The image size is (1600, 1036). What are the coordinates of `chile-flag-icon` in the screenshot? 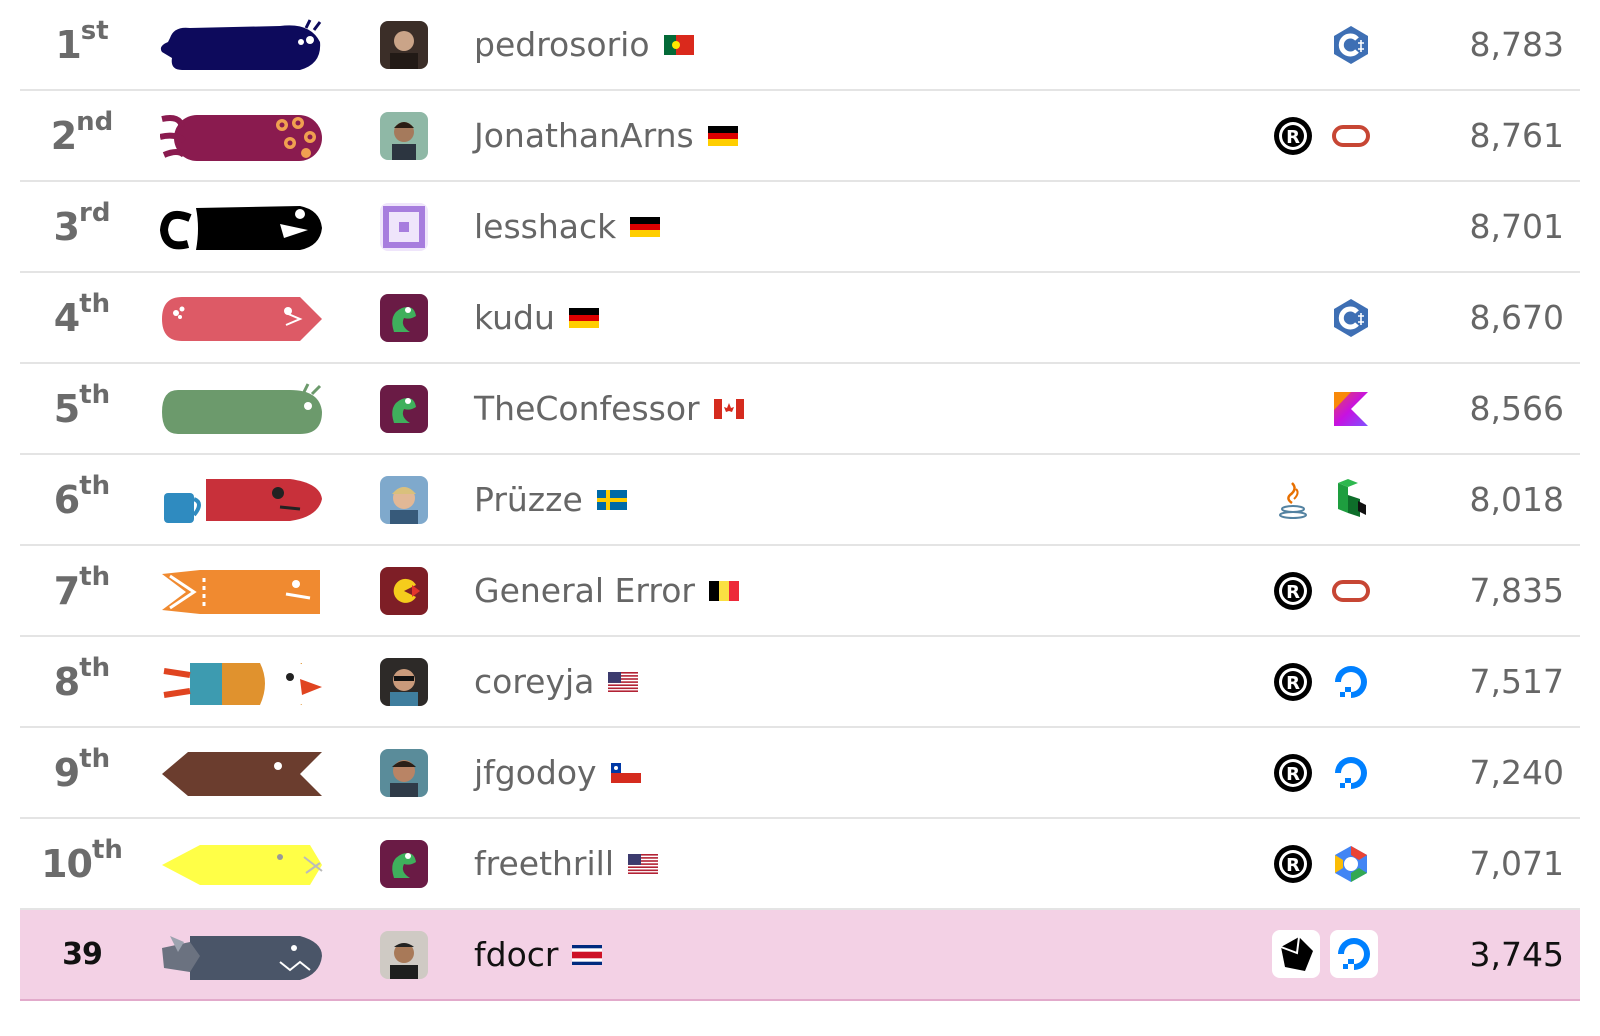 It's located at (625, 772).